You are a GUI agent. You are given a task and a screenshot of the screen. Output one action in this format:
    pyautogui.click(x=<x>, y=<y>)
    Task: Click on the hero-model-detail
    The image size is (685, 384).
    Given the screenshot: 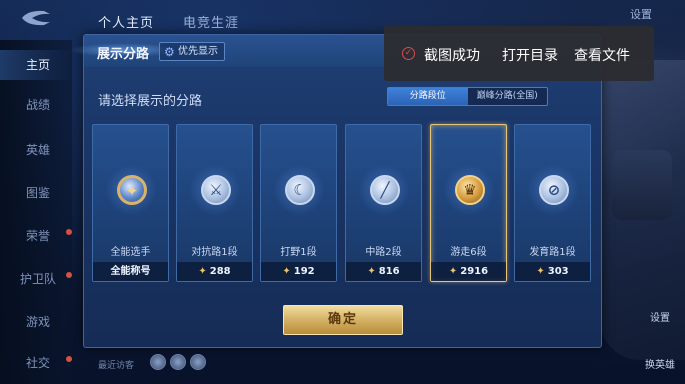 What is the action you would take?
    pyautogui.click(x=642, y=185)
    